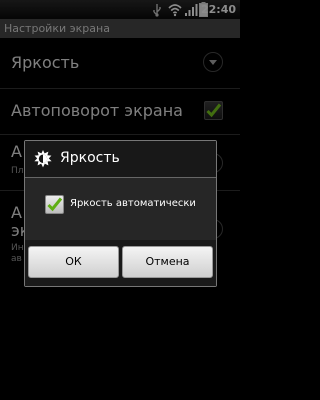 This screenshot has width=320, height=400. I want to click on brightness-icon, so click(43, 161).